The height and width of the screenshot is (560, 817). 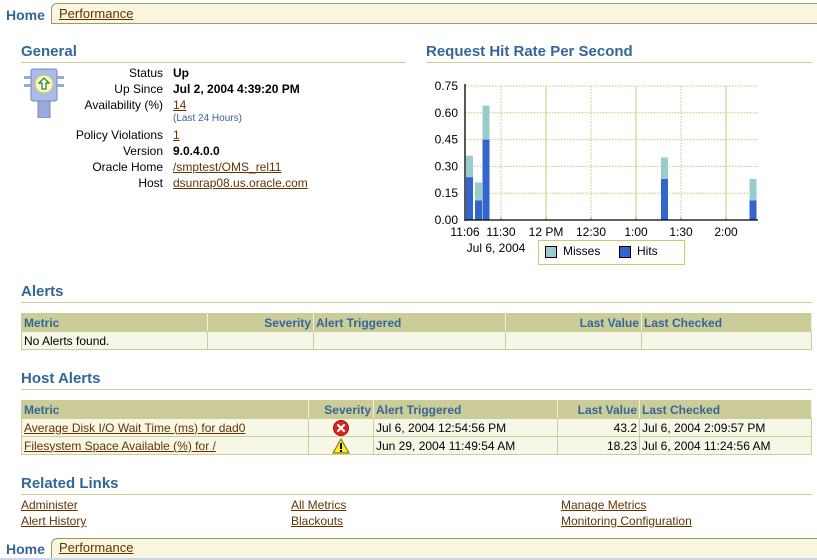 What do you see at coordinates (619, 62) in the screenshot?
I see `chart-divider` at bounding box center [619, 62].